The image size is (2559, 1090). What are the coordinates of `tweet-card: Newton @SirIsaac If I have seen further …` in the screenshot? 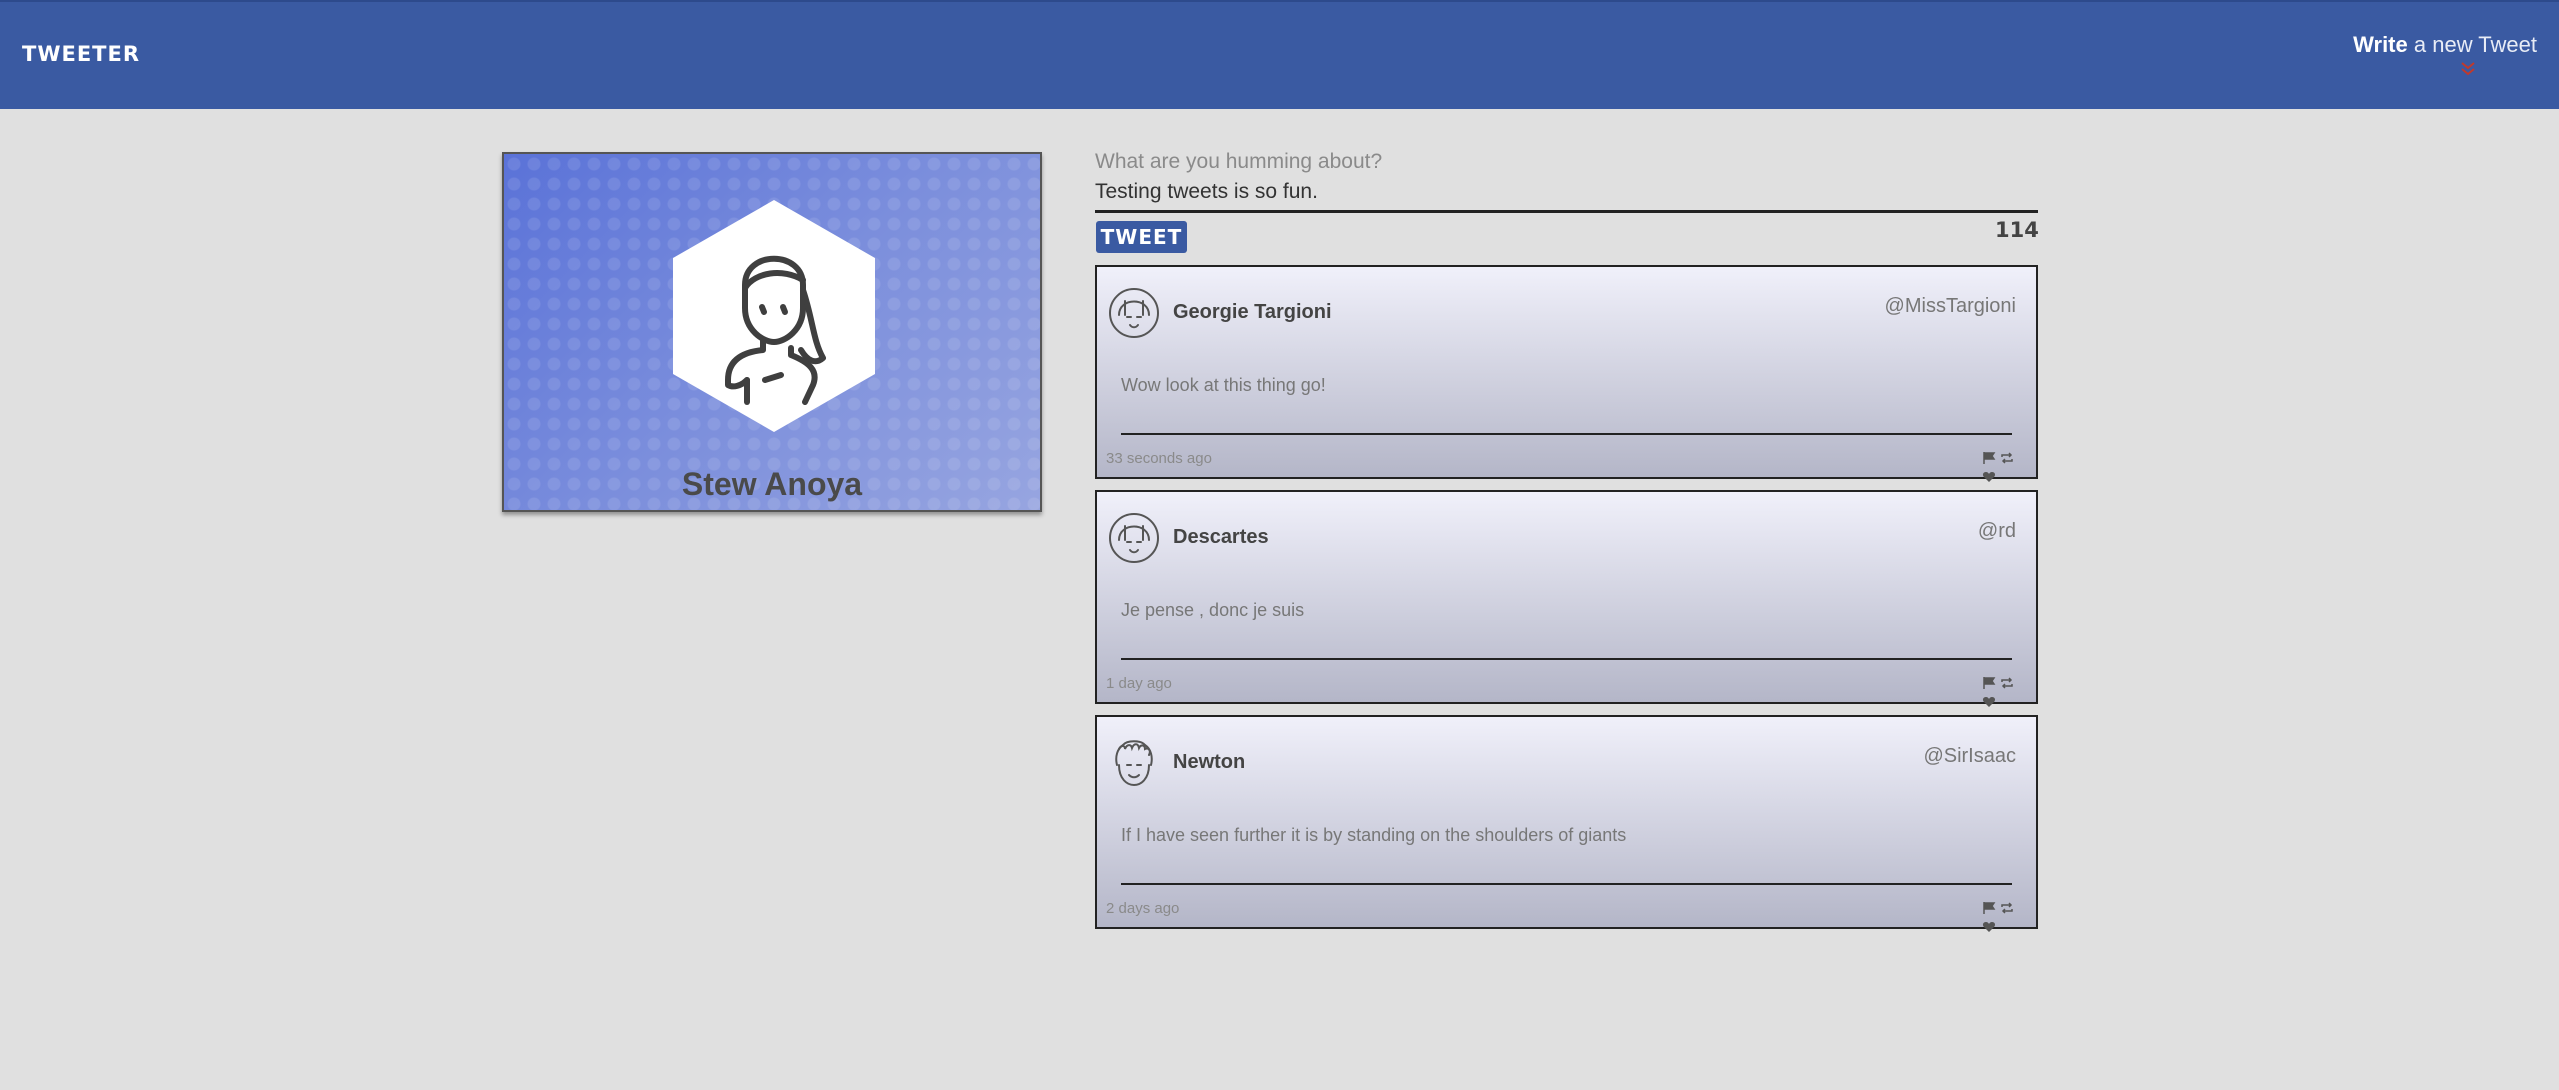 It's located at (1566, 823).